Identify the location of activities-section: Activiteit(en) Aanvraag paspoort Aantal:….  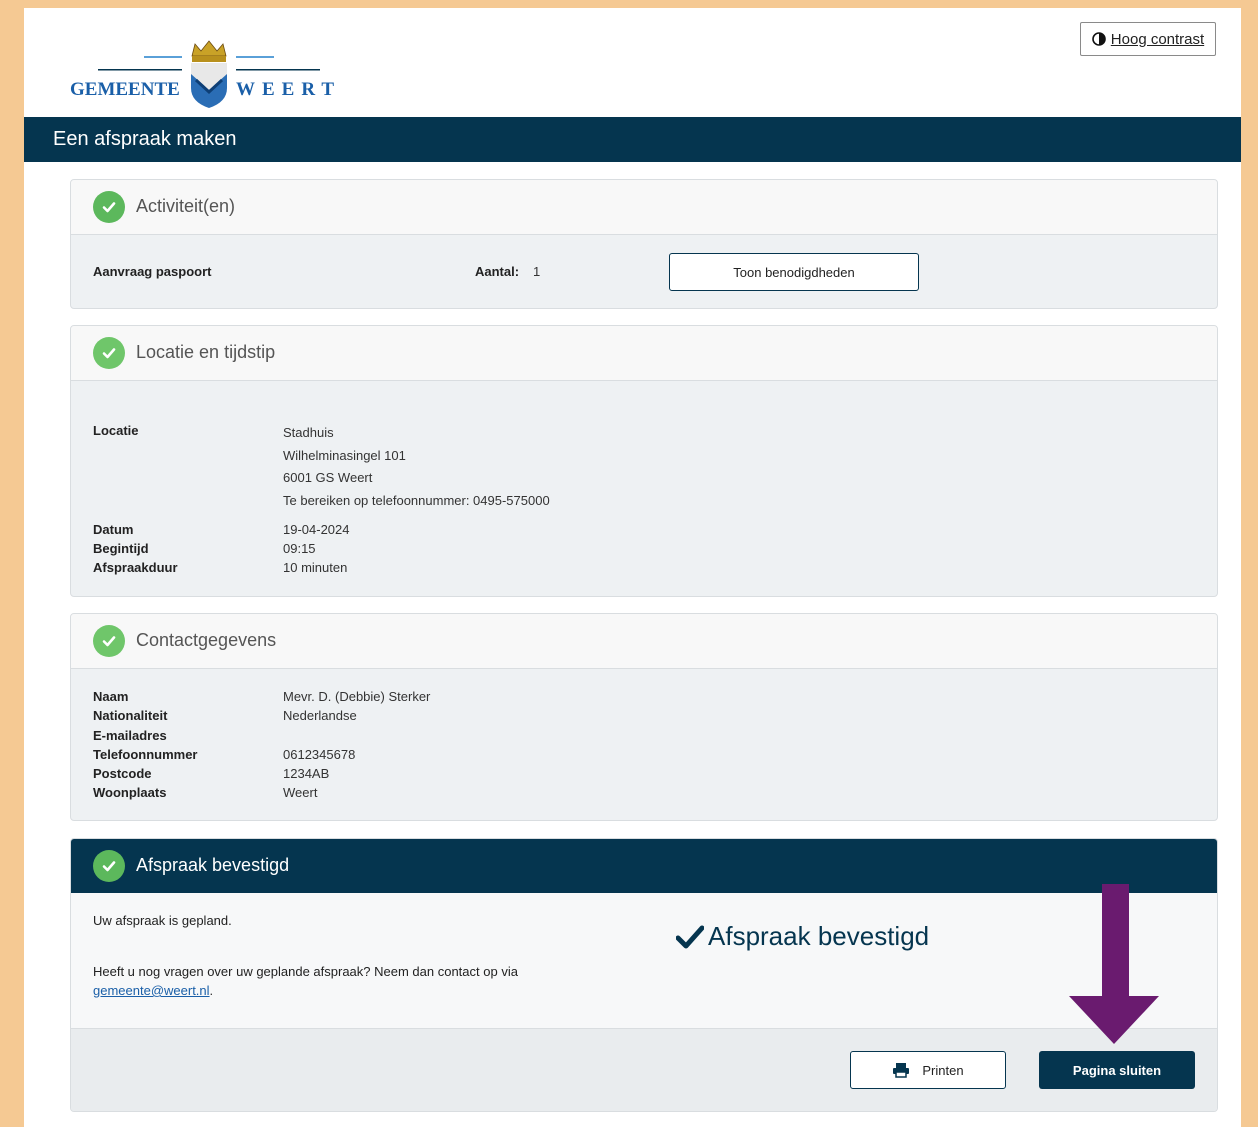
(644, 244).